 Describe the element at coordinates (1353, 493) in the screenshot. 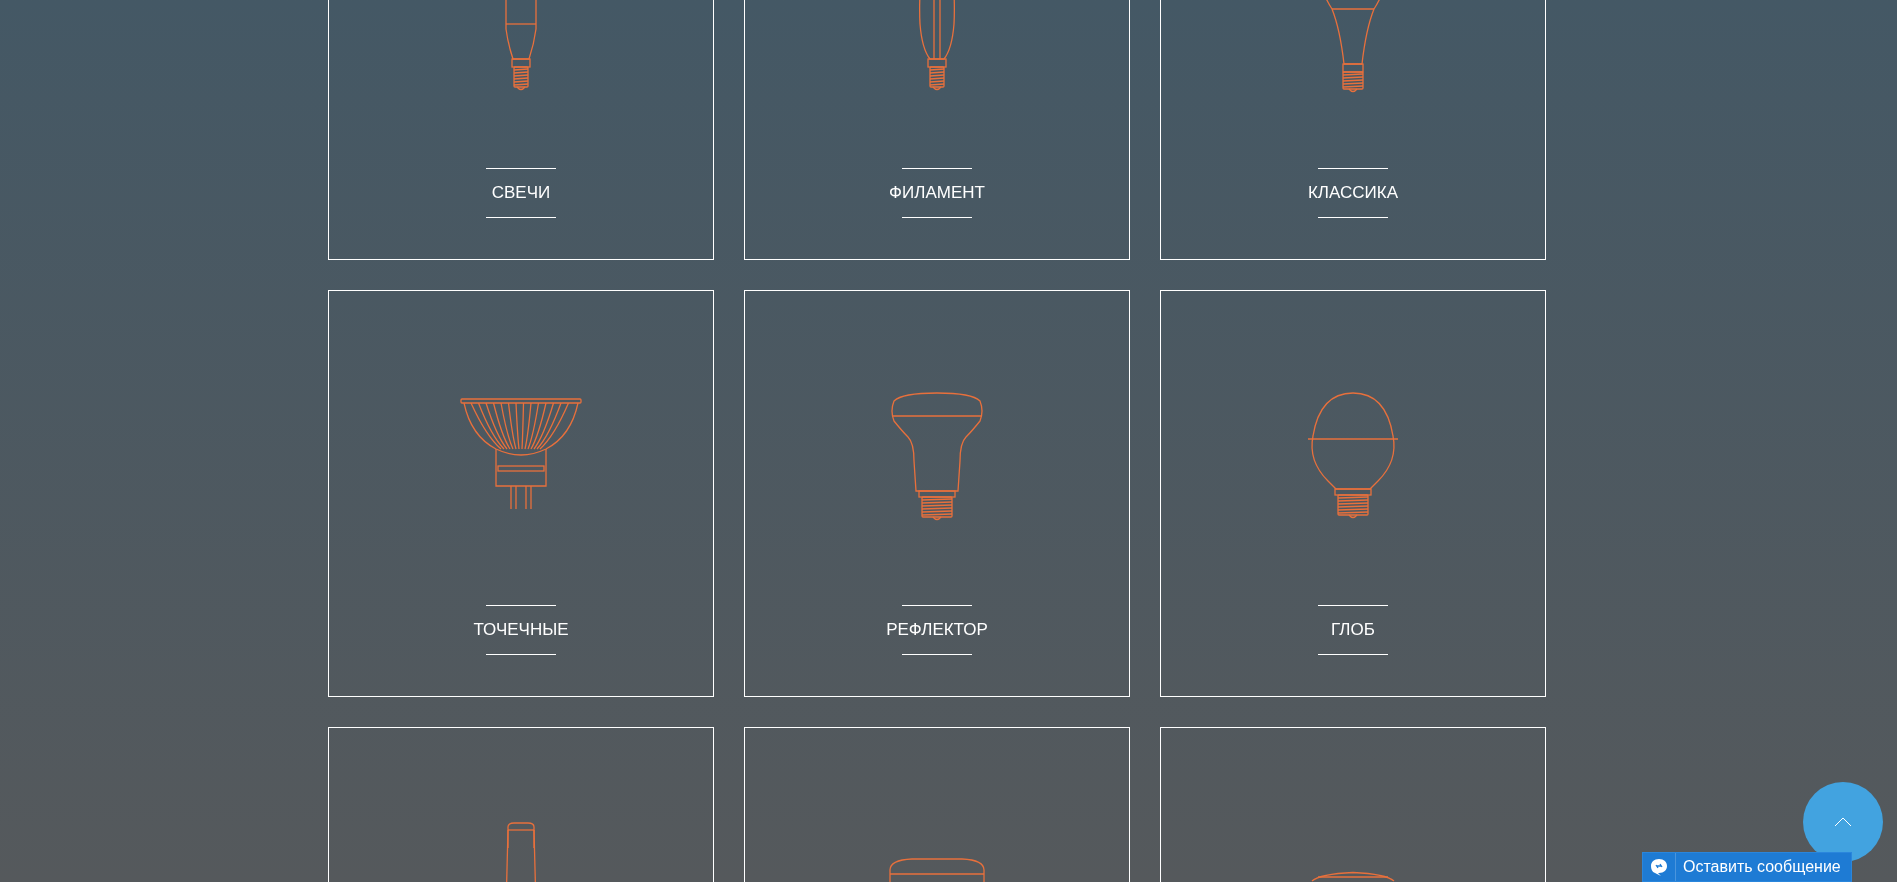

I see `category-card: ГЛОБ` at that location.